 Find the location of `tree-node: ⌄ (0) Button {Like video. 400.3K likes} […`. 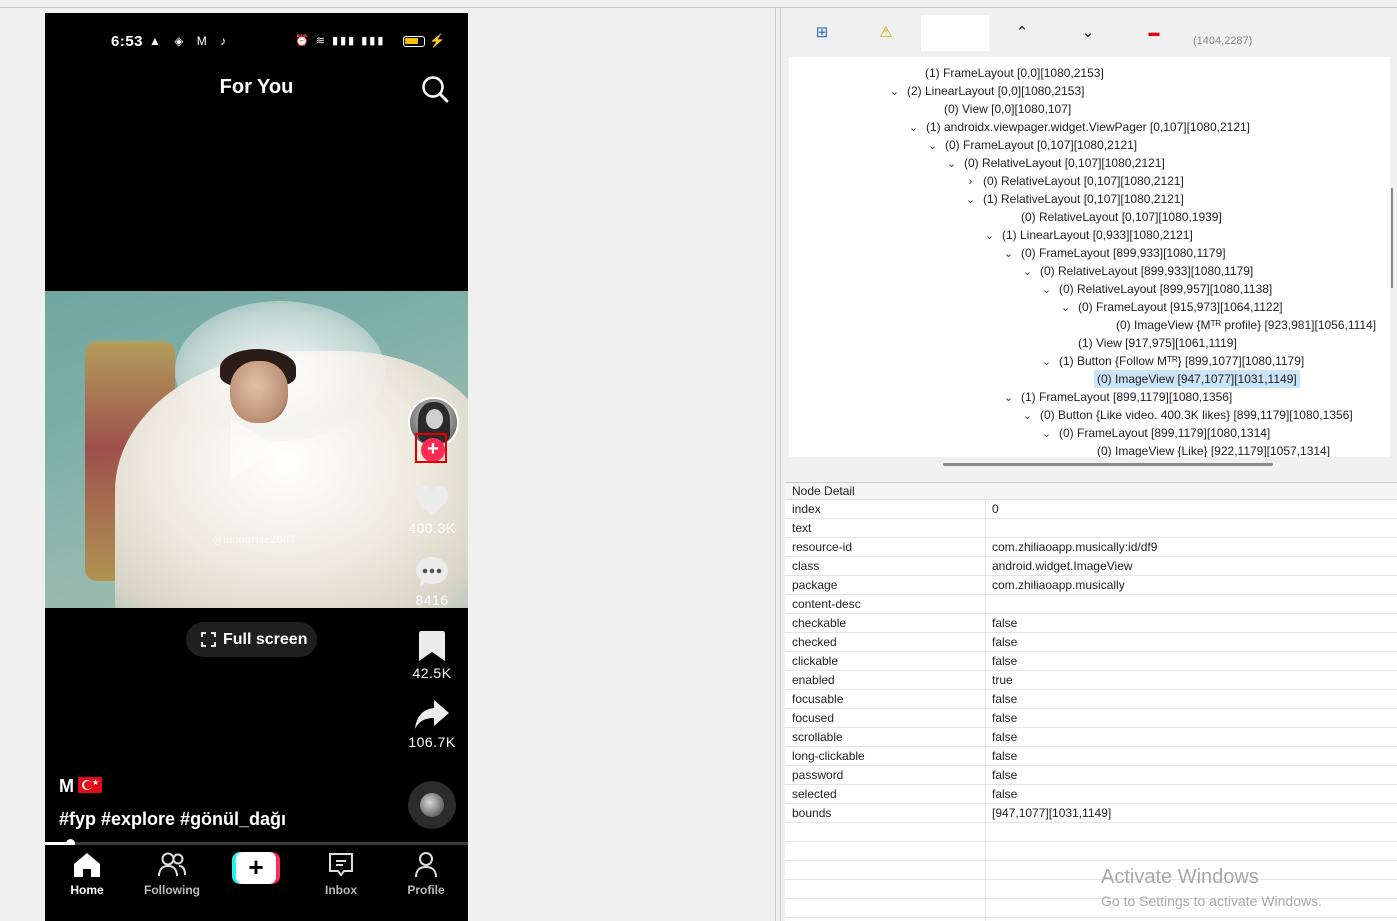

tree-node: ⌄ (0) Button {Like video. 400.3K likes} [… is located at coordinates (1187, 415).